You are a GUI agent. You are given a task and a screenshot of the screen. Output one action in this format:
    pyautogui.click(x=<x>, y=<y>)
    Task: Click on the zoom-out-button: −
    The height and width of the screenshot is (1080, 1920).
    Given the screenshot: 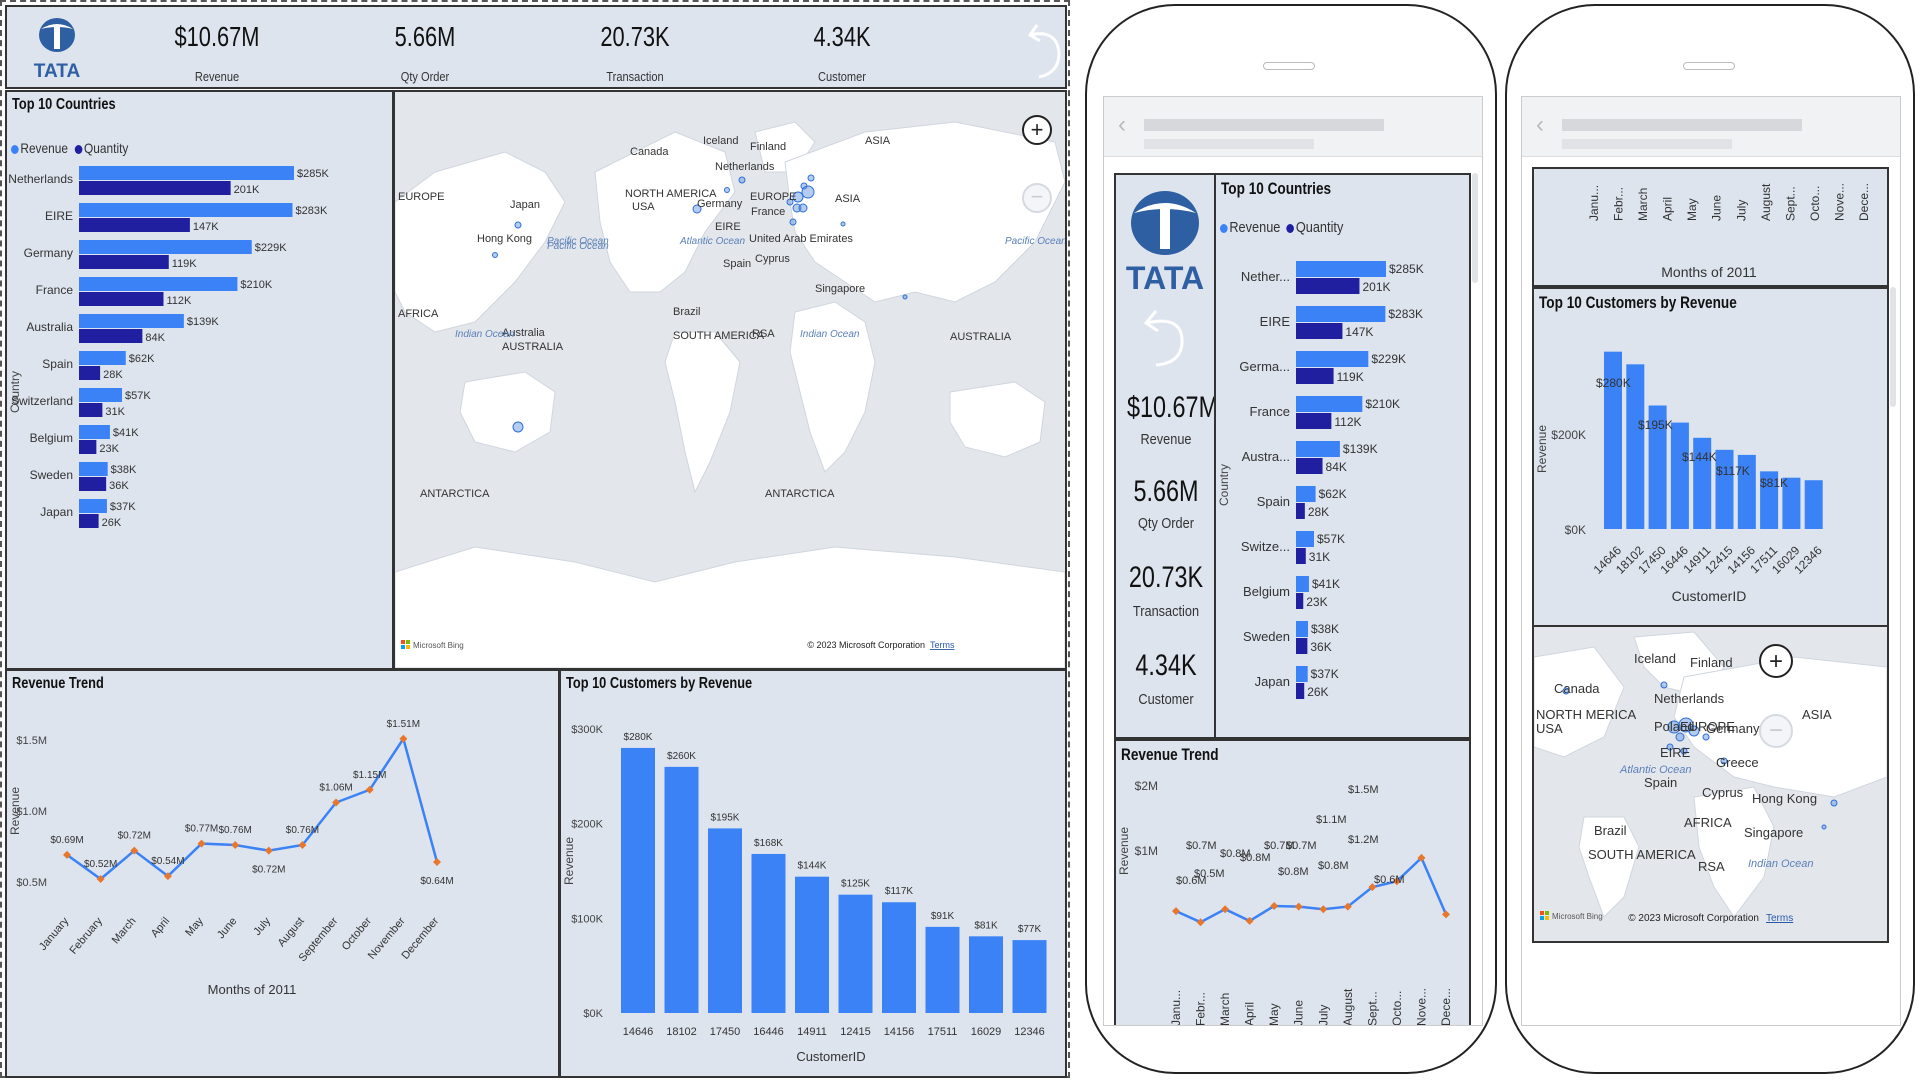 What is the action you would take?
    pyautogui.click(x=1037, y=198)
    